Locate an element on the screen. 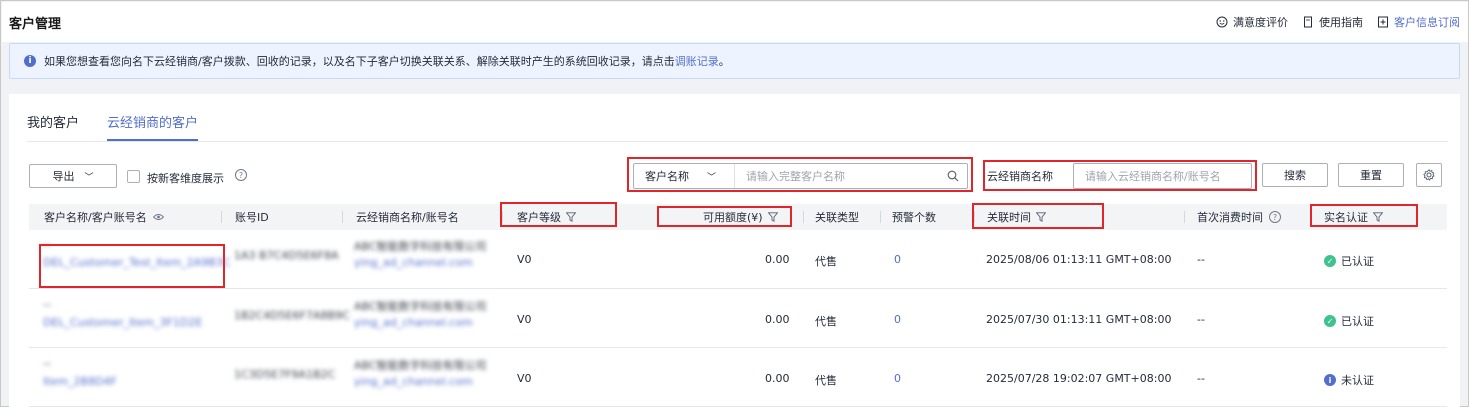 This screenshot has width=1469, height=407. customer-account-link: DEL_Customer_Test_Item_2A9B3C is located at coordinates (136, 262).